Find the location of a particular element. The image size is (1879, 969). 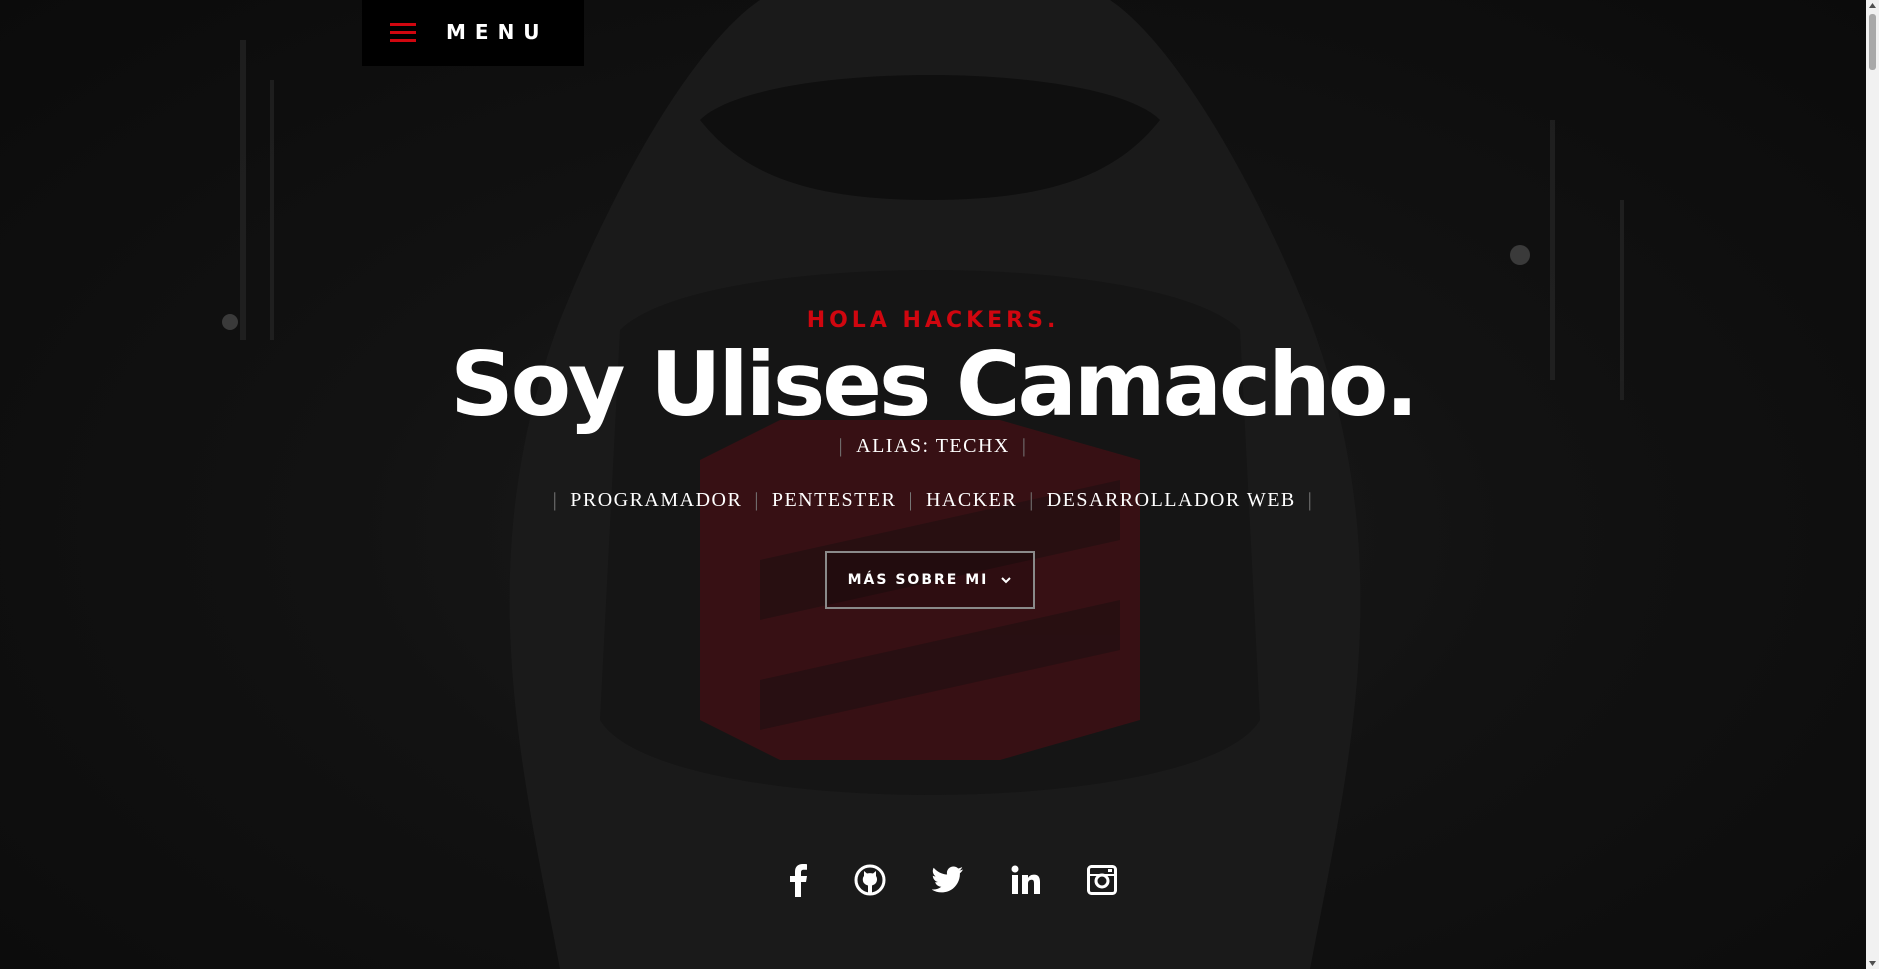

more-about-me-button: MÁS SOBRE MI is located at coordinates (930, 580).